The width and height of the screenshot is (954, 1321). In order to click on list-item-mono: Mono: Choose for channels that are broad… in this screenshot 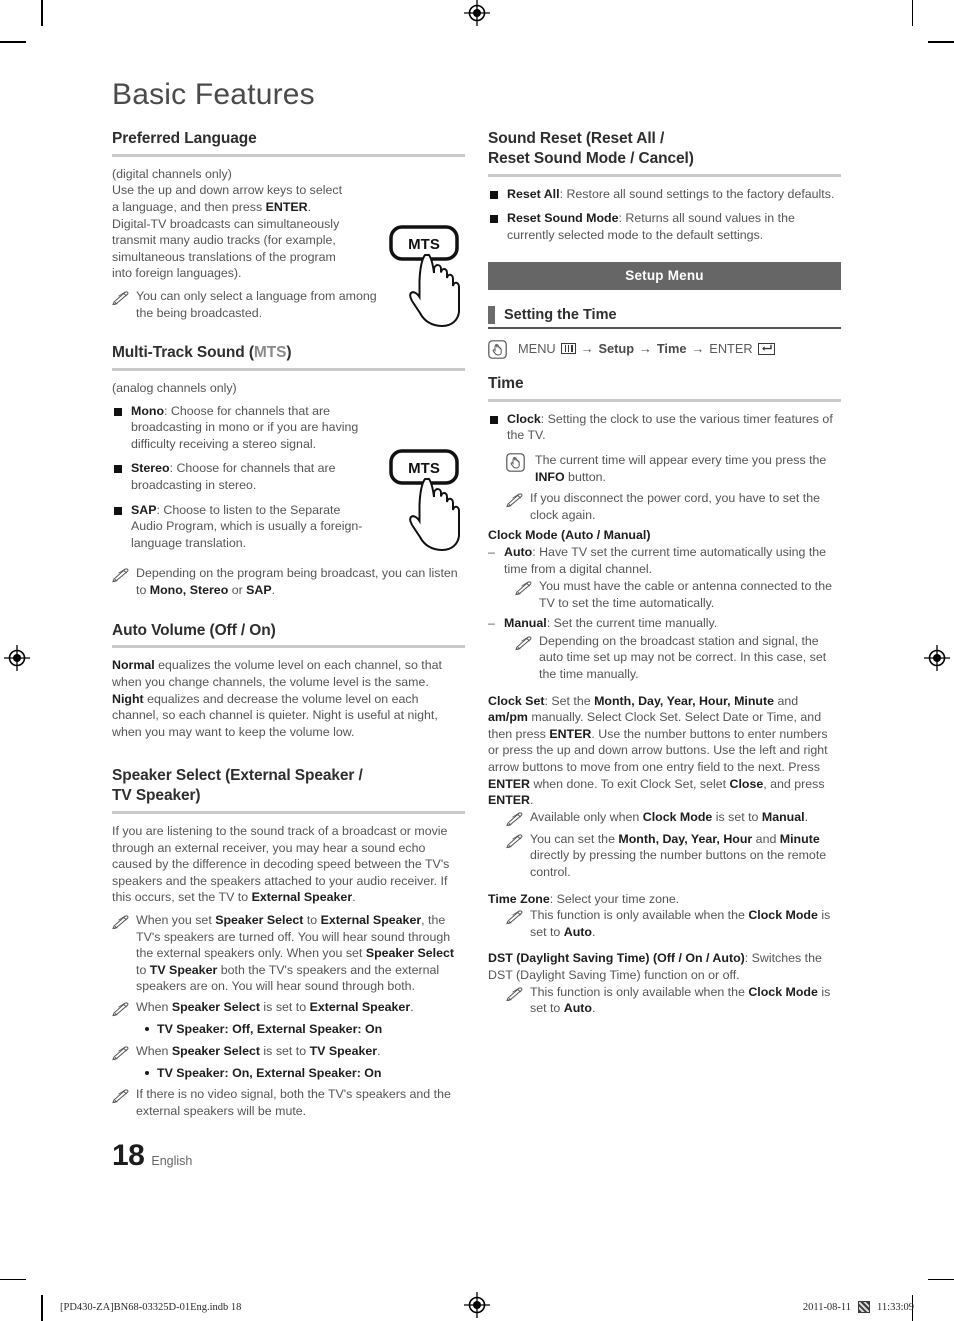, I will do `click(238, 428)`.